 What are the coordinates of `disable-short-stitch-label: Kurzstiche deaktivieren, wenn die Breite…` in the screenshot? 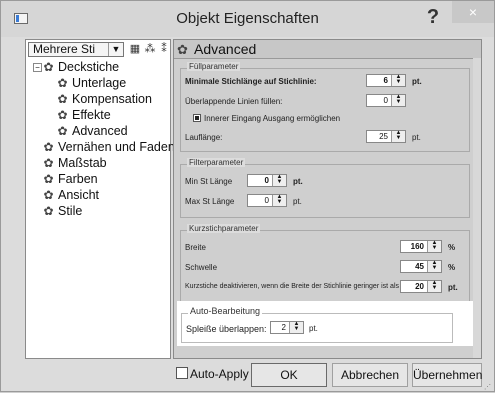 It's located at (292, 286).